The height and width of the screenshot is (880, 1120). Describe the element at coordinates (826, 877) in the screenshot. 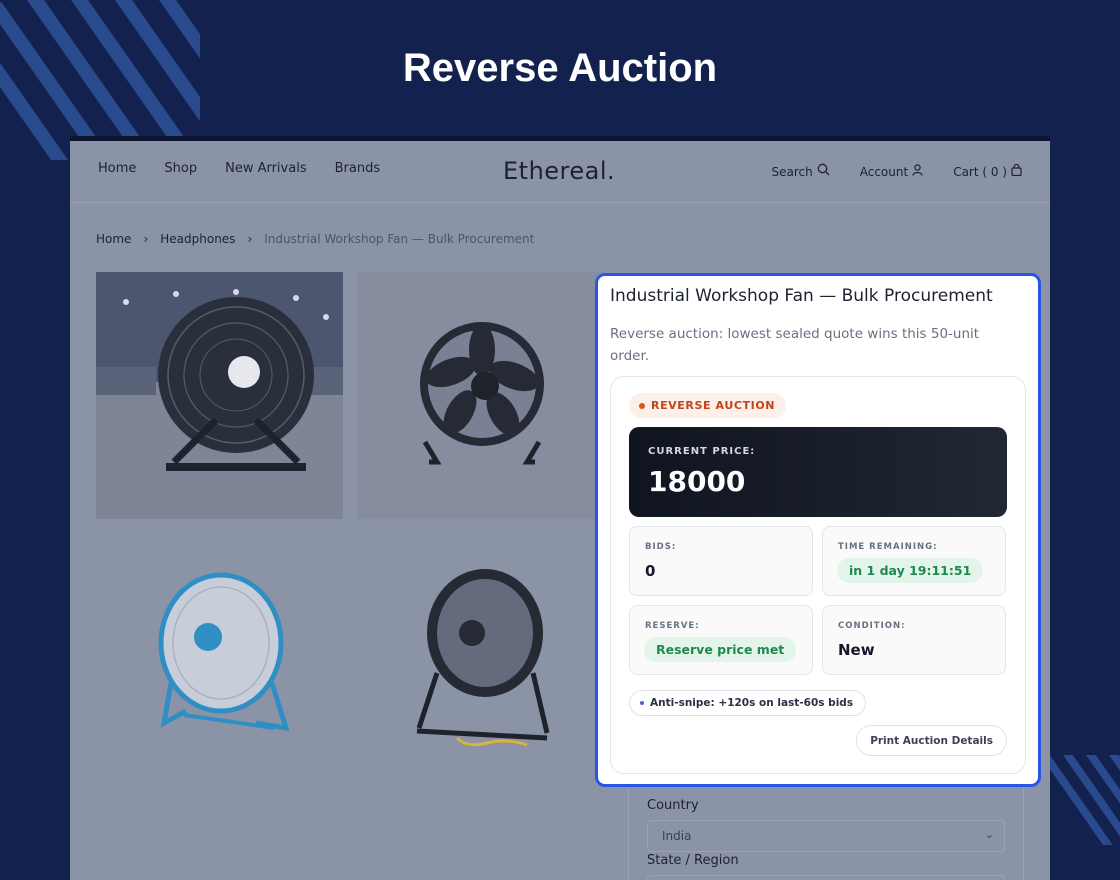

I see `state-select` at that location.